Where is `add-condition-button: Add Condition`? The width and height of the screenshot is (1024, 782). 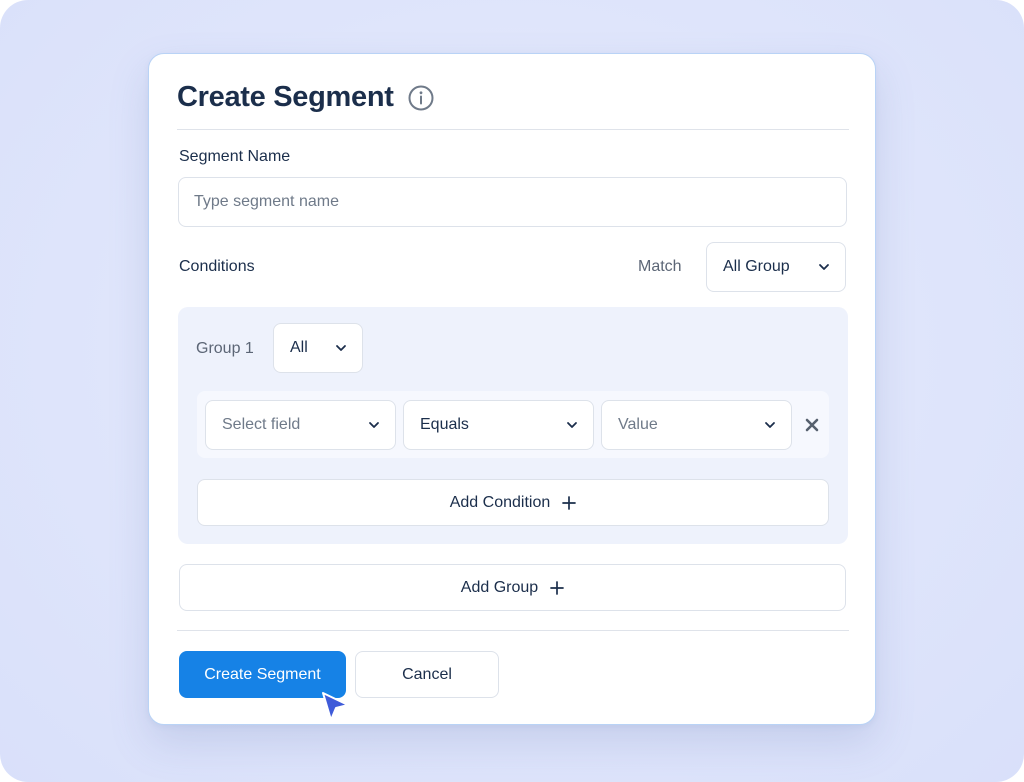 add-condition-button: Add Condition is located at coordinates (513, 502).